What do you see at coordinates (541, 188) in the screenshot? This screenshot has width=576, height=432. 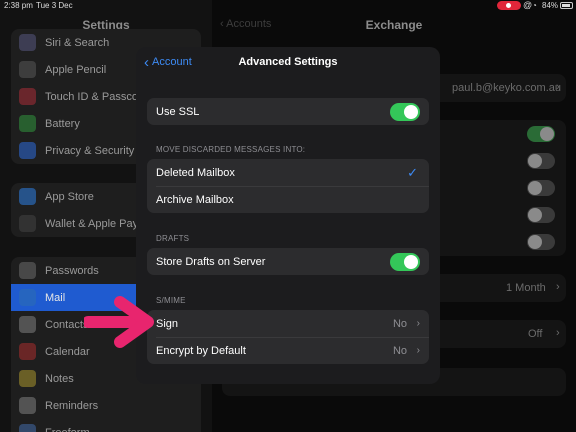 I see `calendars-toggle` at bounding box center [541, 188].